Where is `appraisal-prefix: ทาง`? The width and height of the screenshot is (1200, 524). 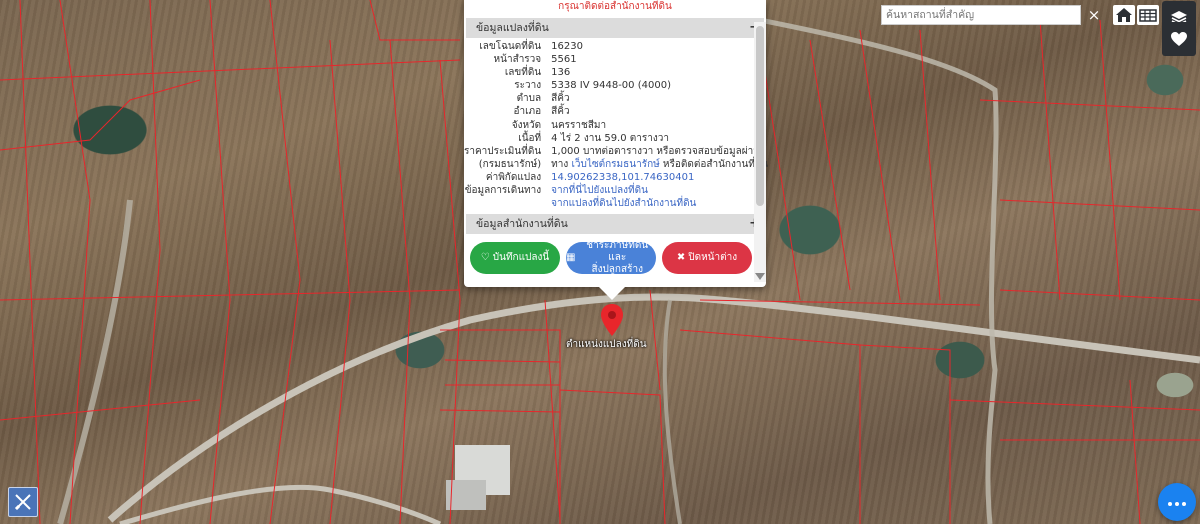
appraisal-prefix: ทาง is located at coordinates (560, 164).